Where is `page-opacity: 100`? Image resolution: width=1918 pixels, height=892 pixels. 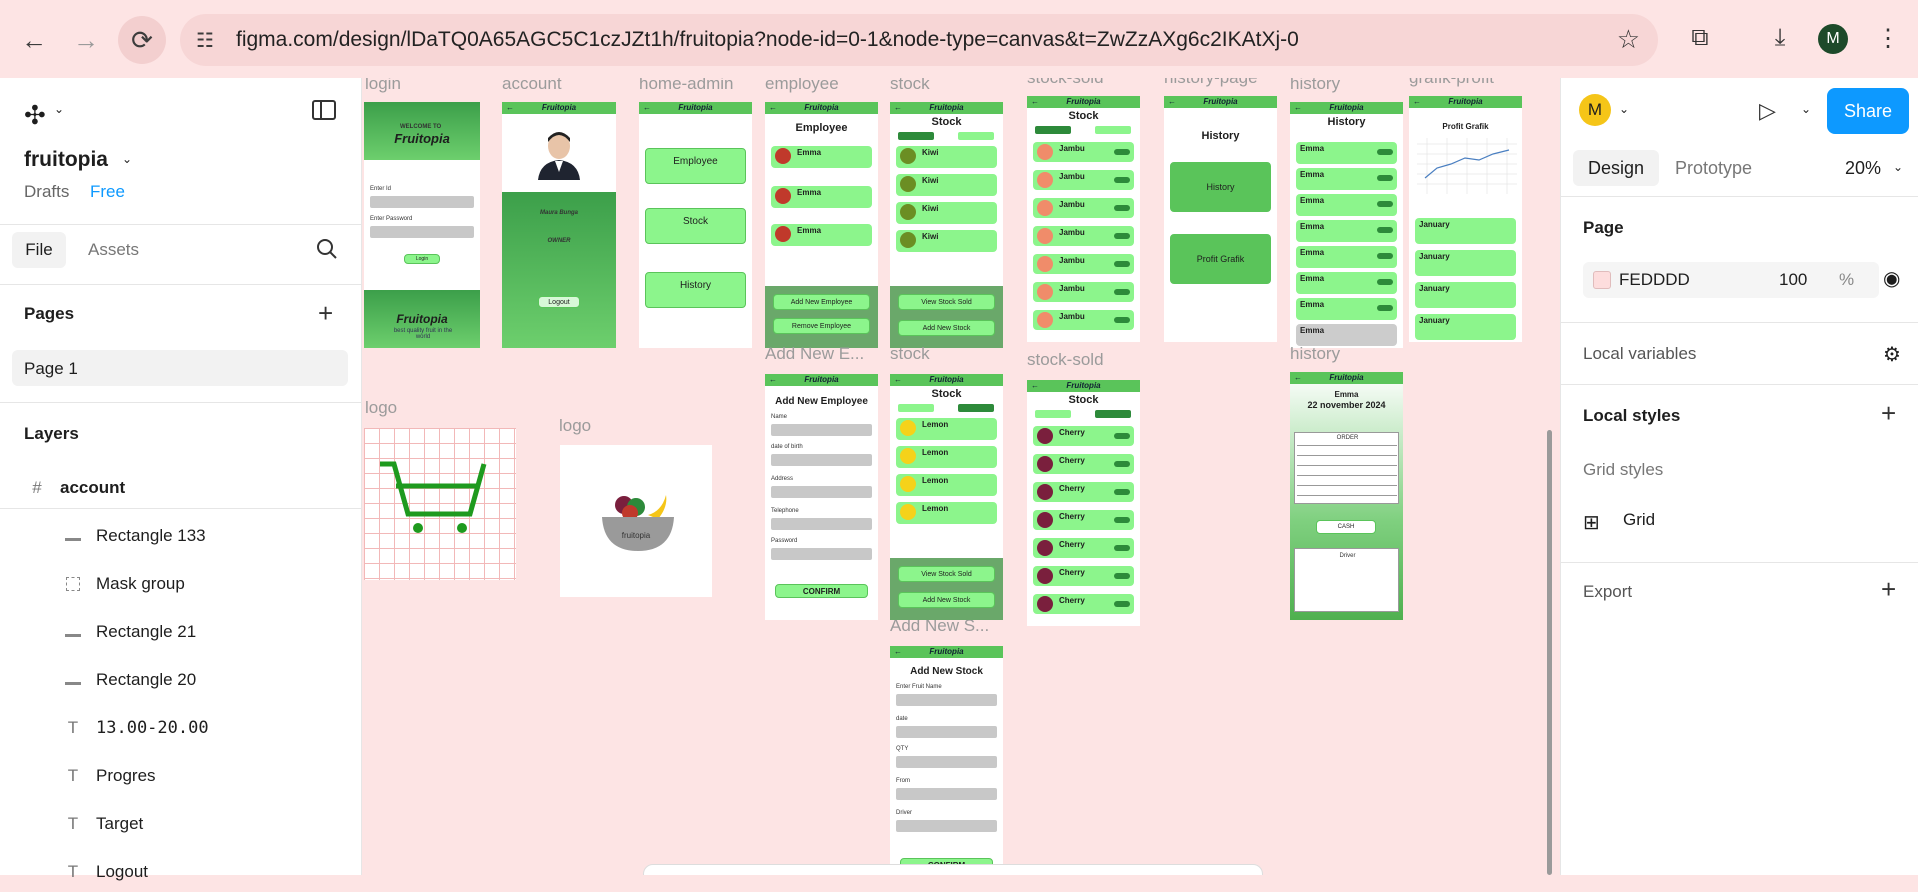 page-opacity: 100 is located at coordinates (1793, 280).